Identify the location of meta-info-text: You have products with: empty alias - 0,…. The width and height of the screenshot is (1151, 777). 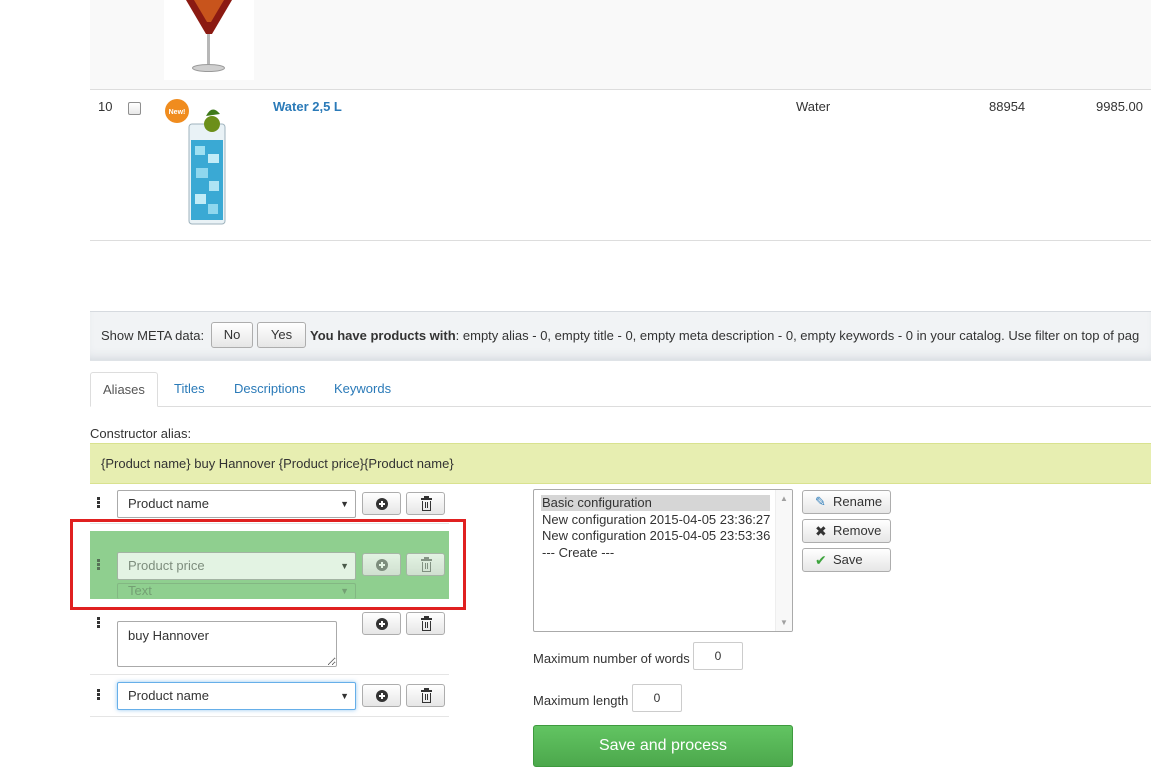
(724, 335).